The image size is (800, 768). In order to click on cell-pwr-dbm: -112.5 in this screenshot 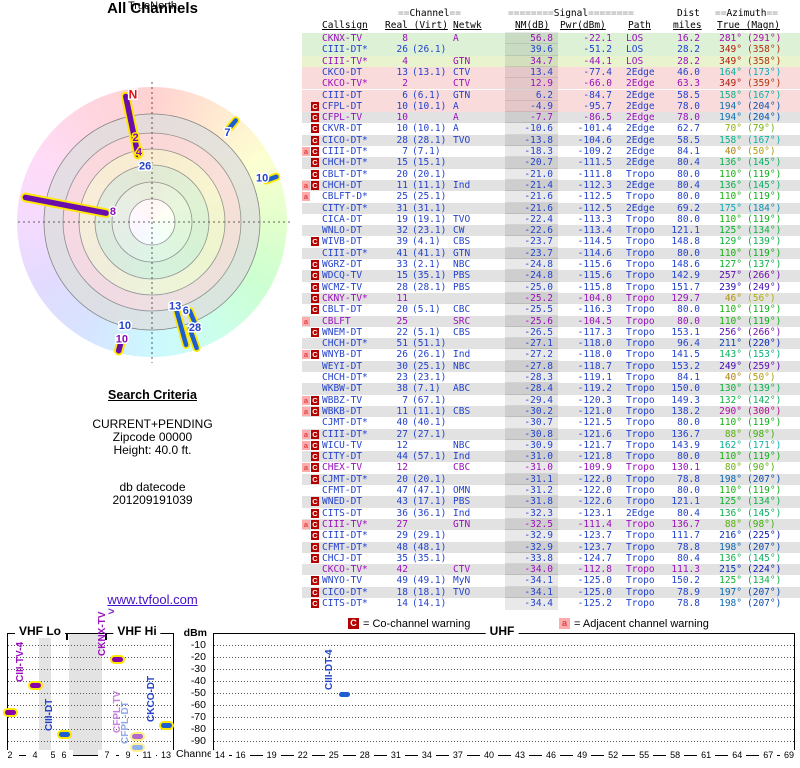, I will do `click(594, 208)`.